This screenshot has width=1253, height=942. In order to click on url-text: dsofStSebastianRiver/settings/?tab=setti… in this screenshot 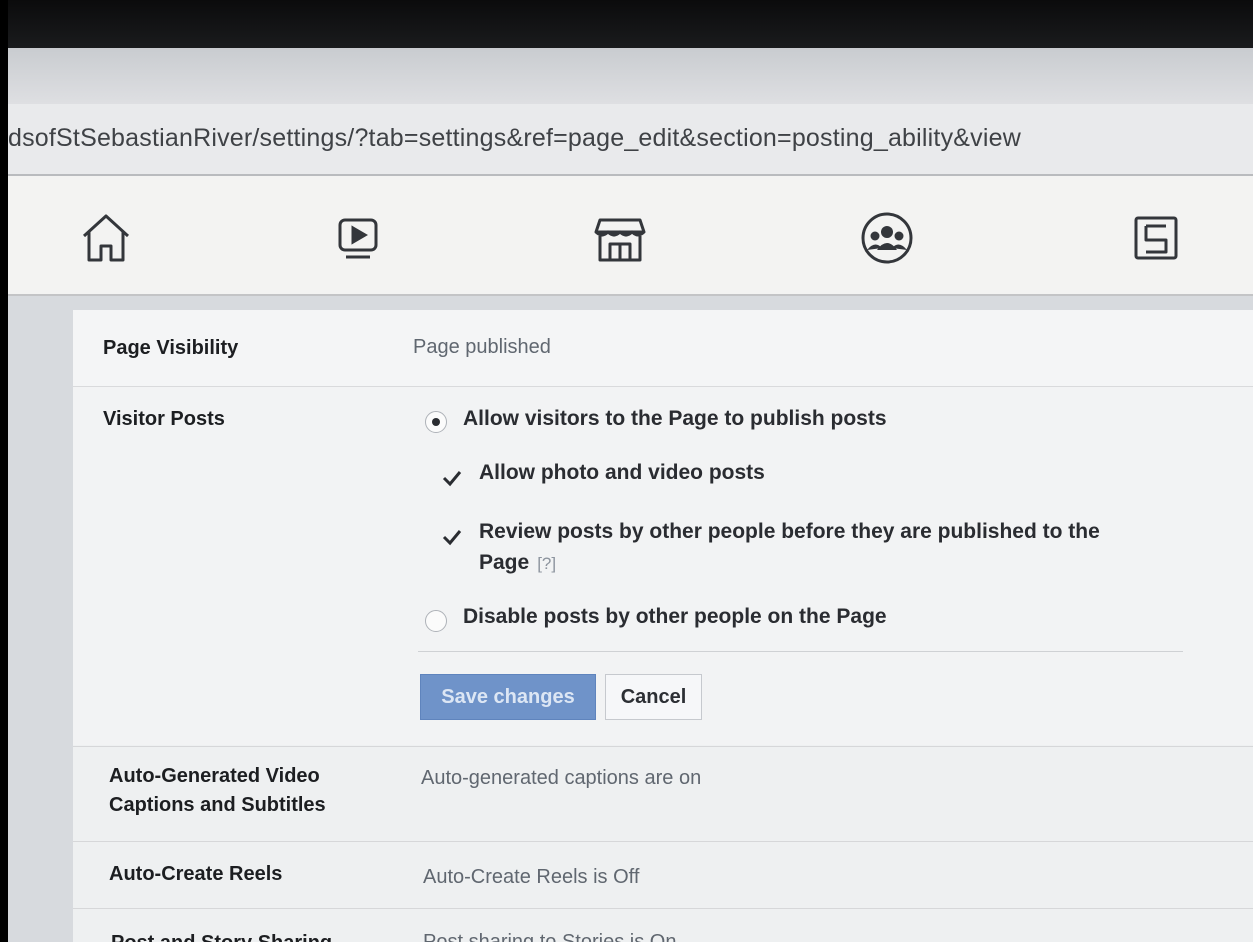, I will do `click(514, 138)`.